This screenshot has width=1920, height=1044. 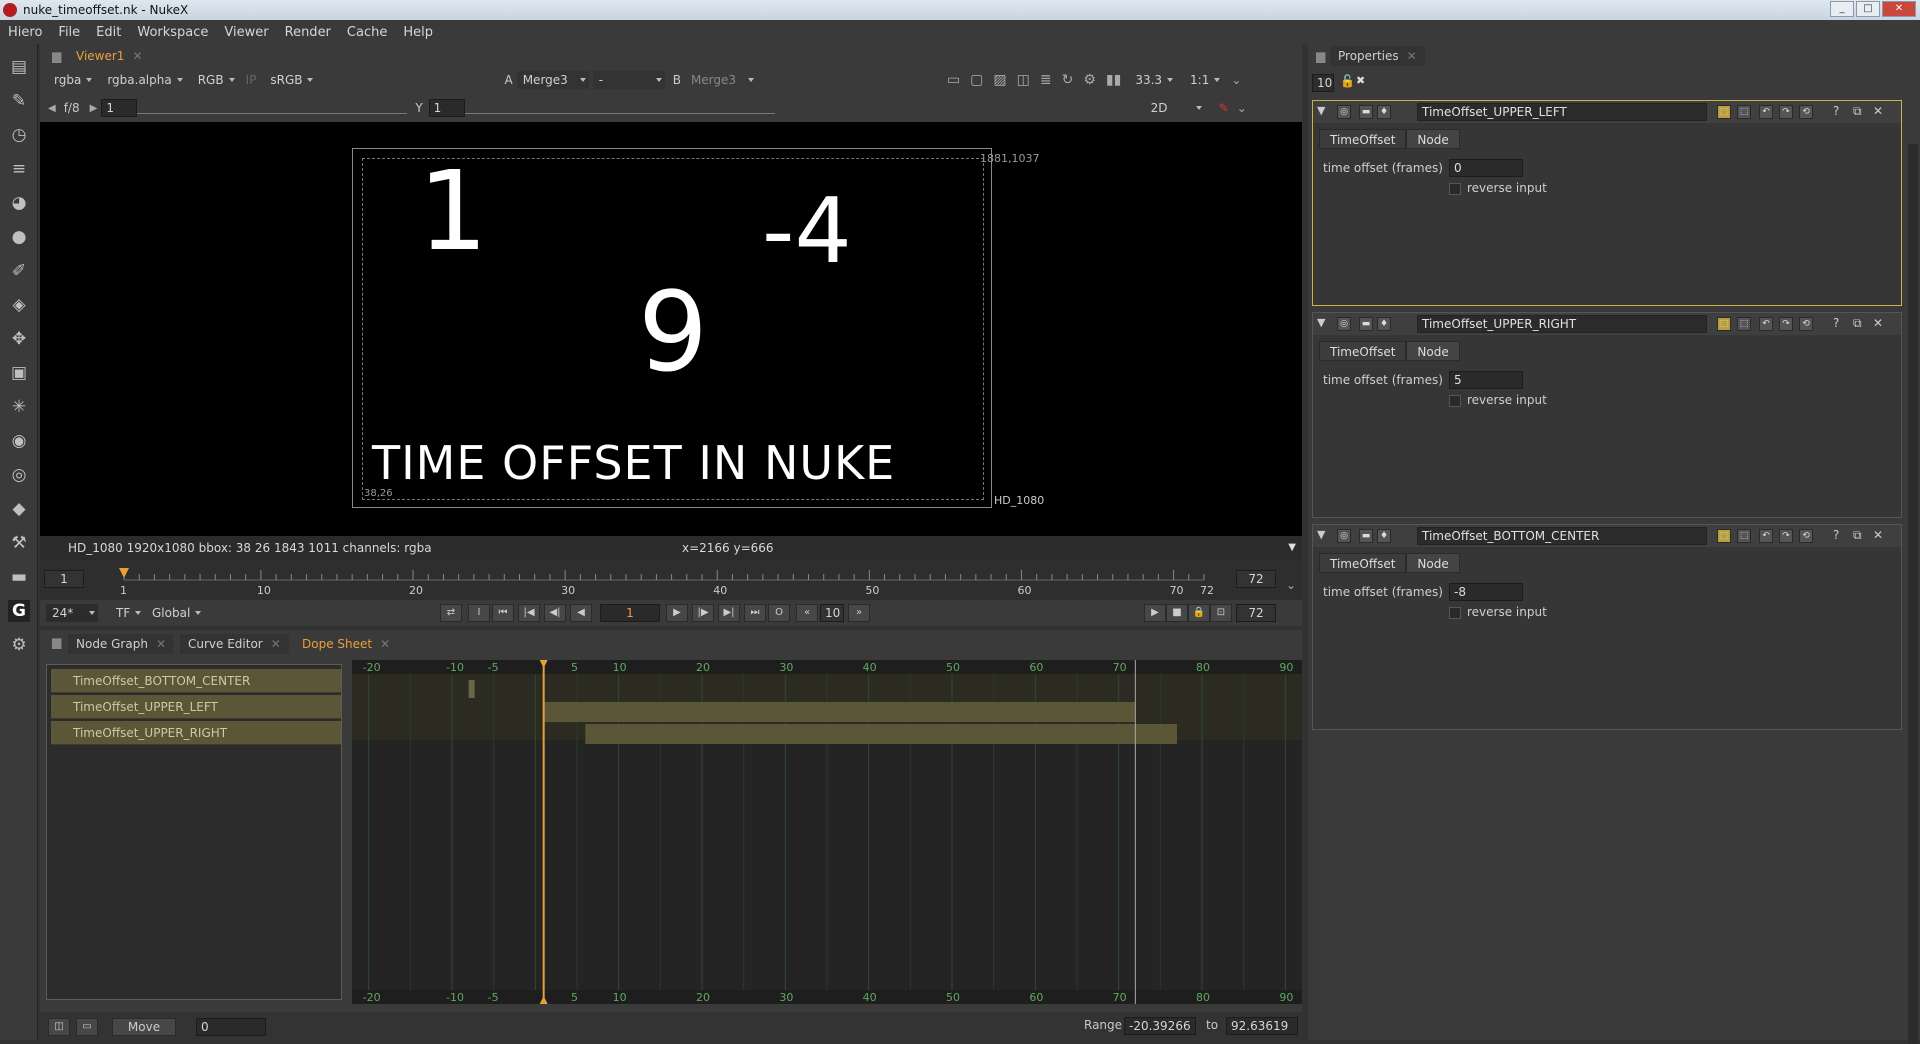 What do you see at coordinates (555, 613) in the screenshot?
I see `prev-frame-icon: ◀|` at bounding box center [555, 613].